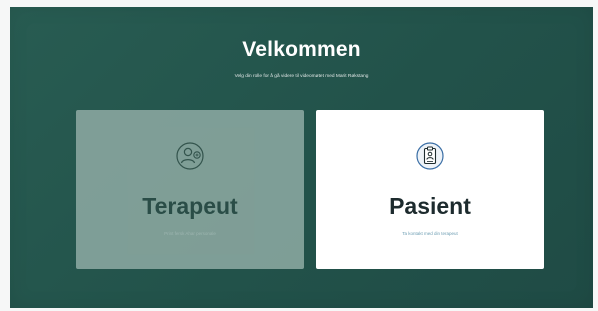 This screenshot has height=311, width=598. What do you see at coordinates (190, 233) in the screenshot?
I see `role-description-terapeut: Print fersk Ahar personale` at bounding box center [190, 233].